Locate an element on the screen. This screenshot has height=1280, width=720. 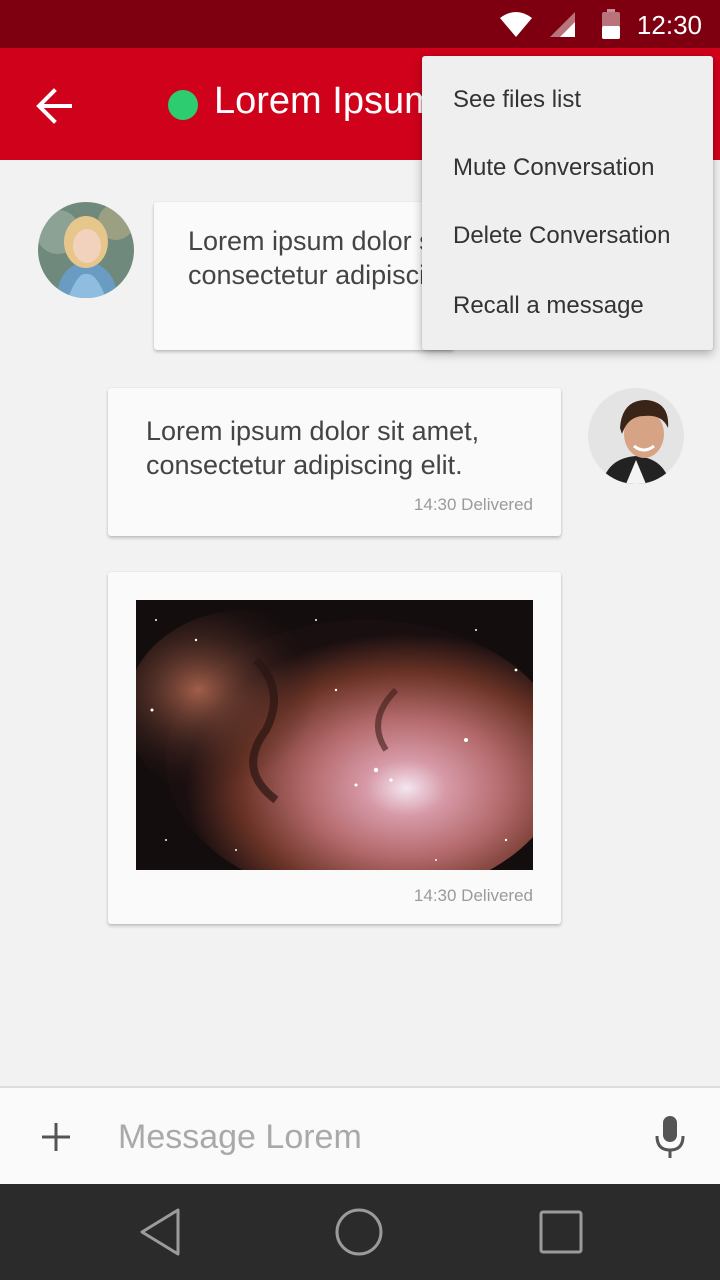
message-composer: Message Lorem is located at coordinates (360, 1135).